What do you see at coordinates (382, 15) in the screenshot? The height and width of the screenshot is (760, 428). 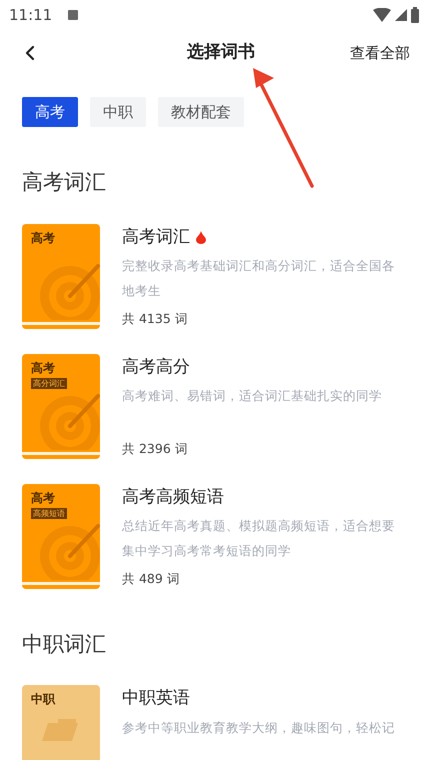 I see `wifi-icon` at bounding box center [382, 15].